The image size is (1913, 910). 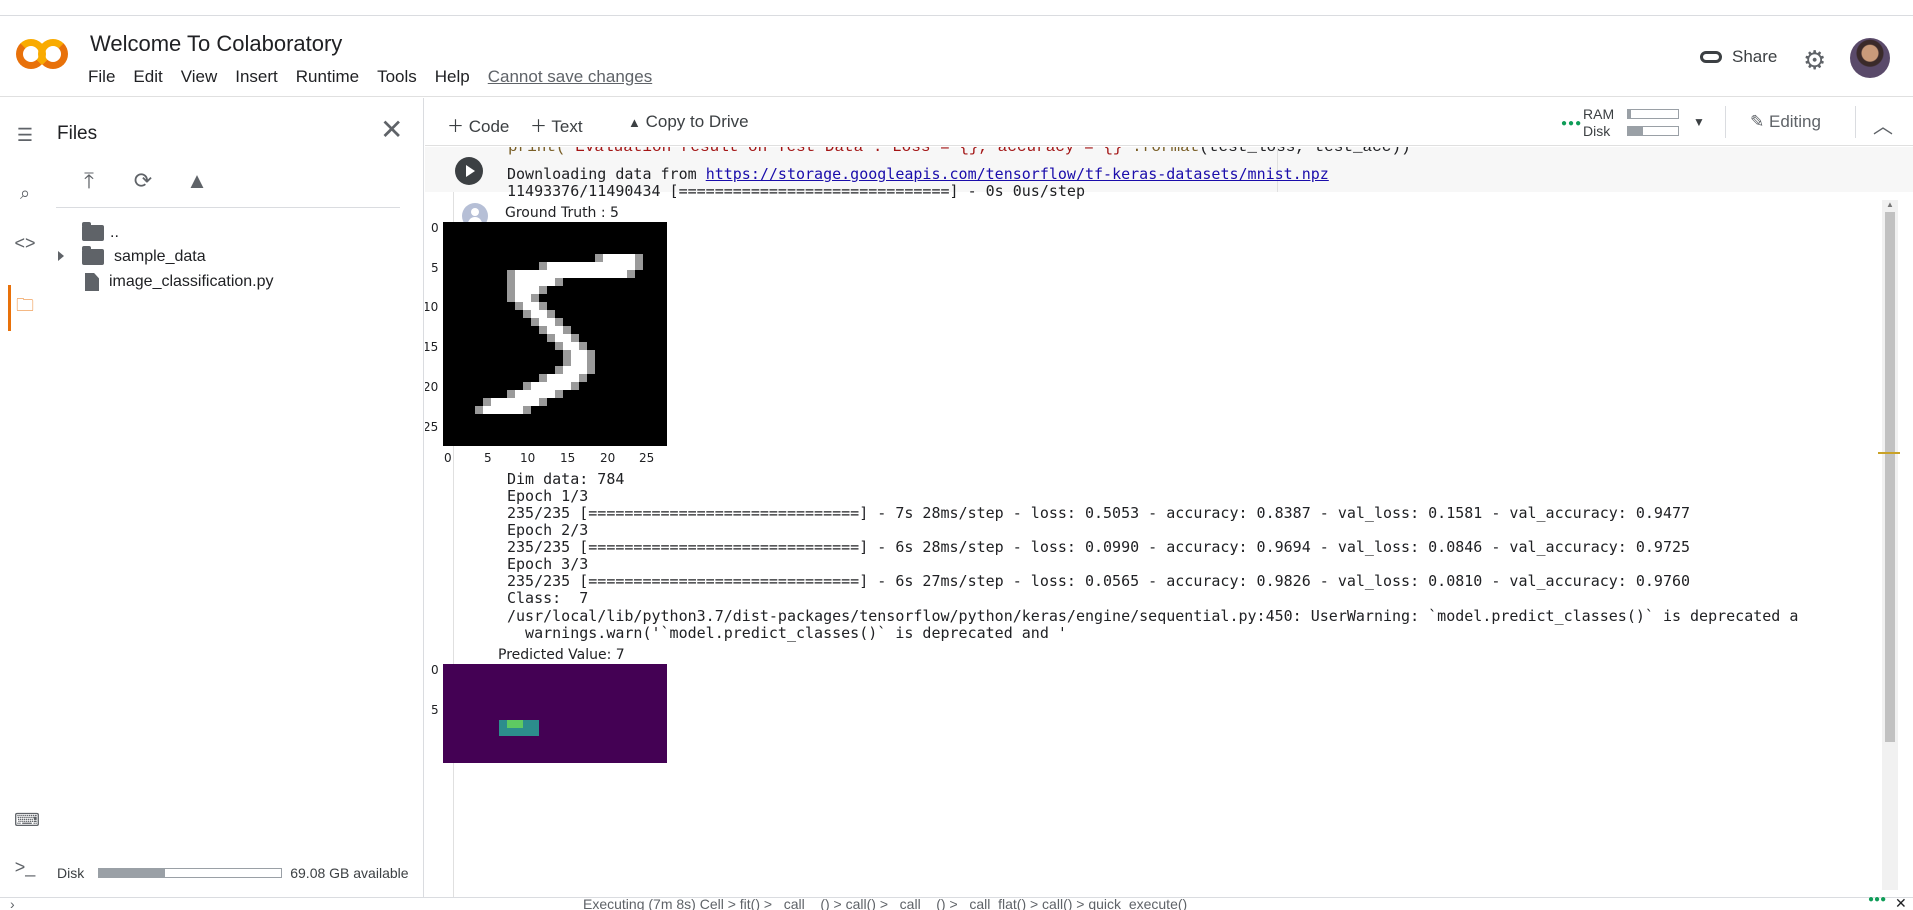 I want to click on search-icon: ⌕, so click(x=25, y=193).